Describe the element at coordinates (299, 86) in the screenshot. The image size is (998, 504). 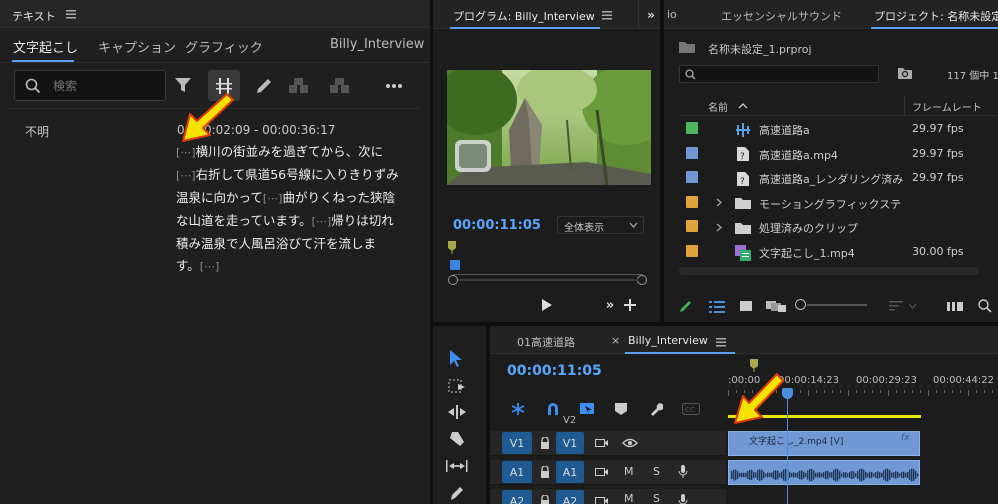
I see `merge-segments-icon` at that location.